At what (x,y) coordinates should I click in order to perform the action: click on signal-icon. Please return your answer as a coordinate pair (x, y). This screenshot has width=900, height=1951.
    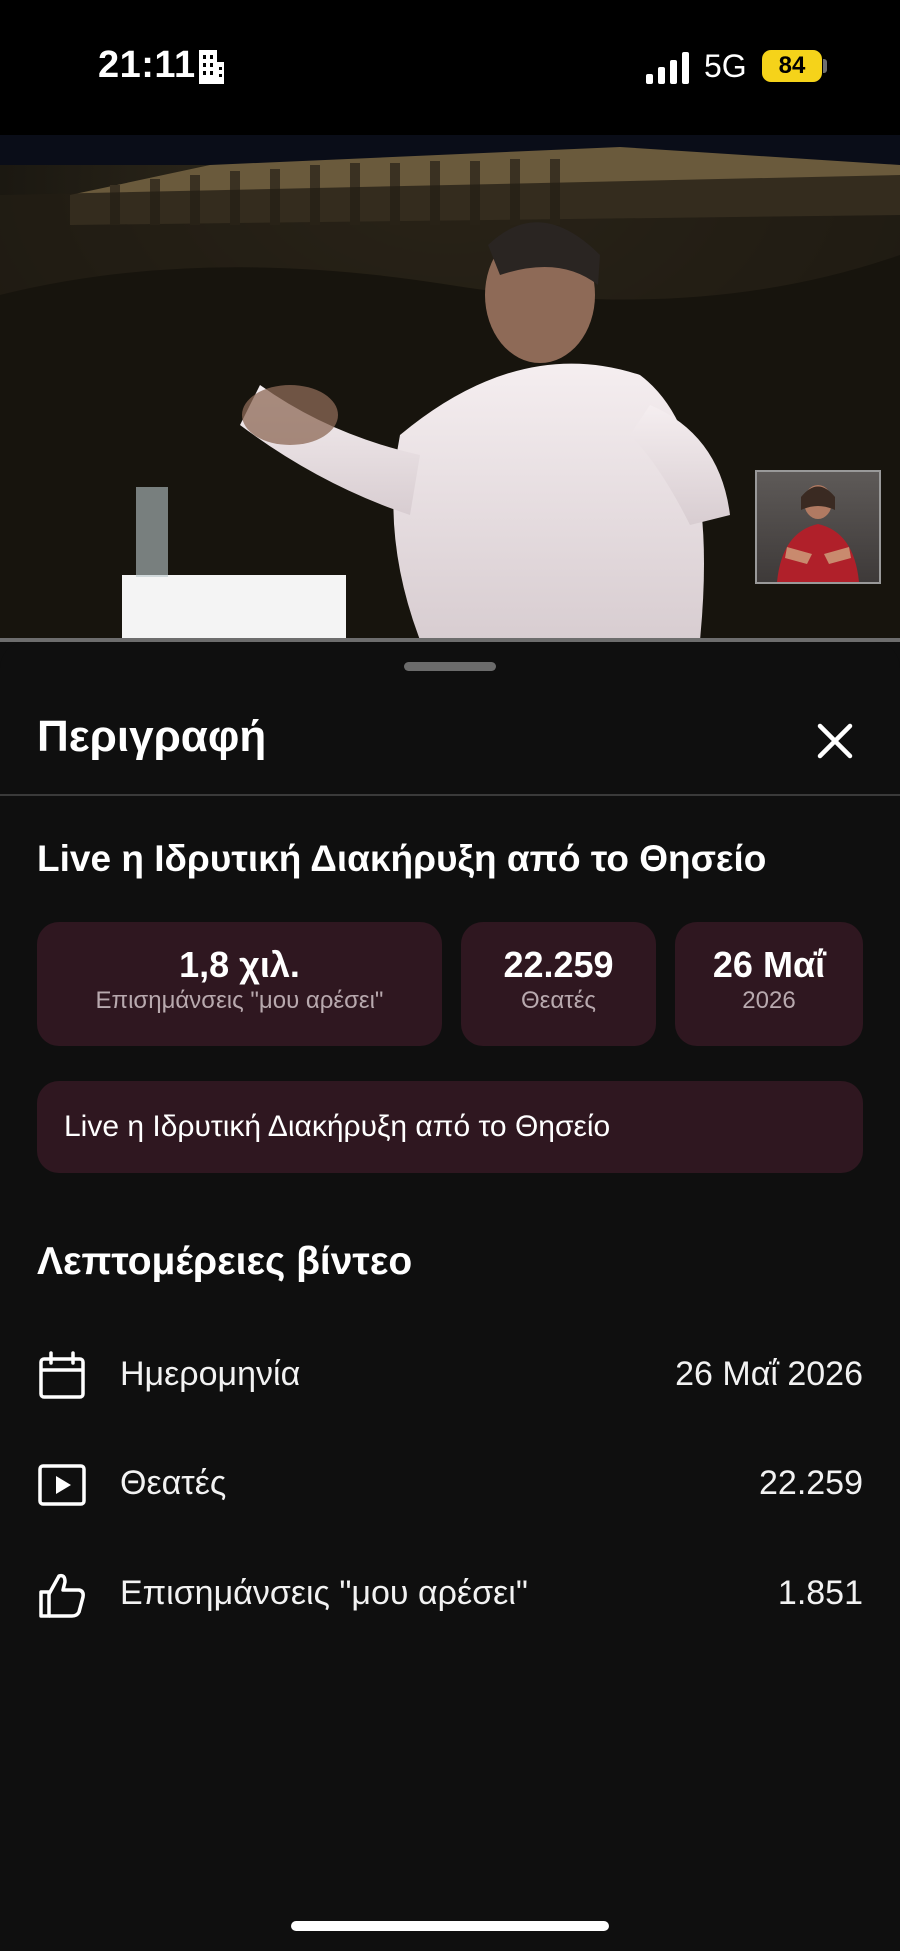
    Looking at the image, I should click on (667, 68).